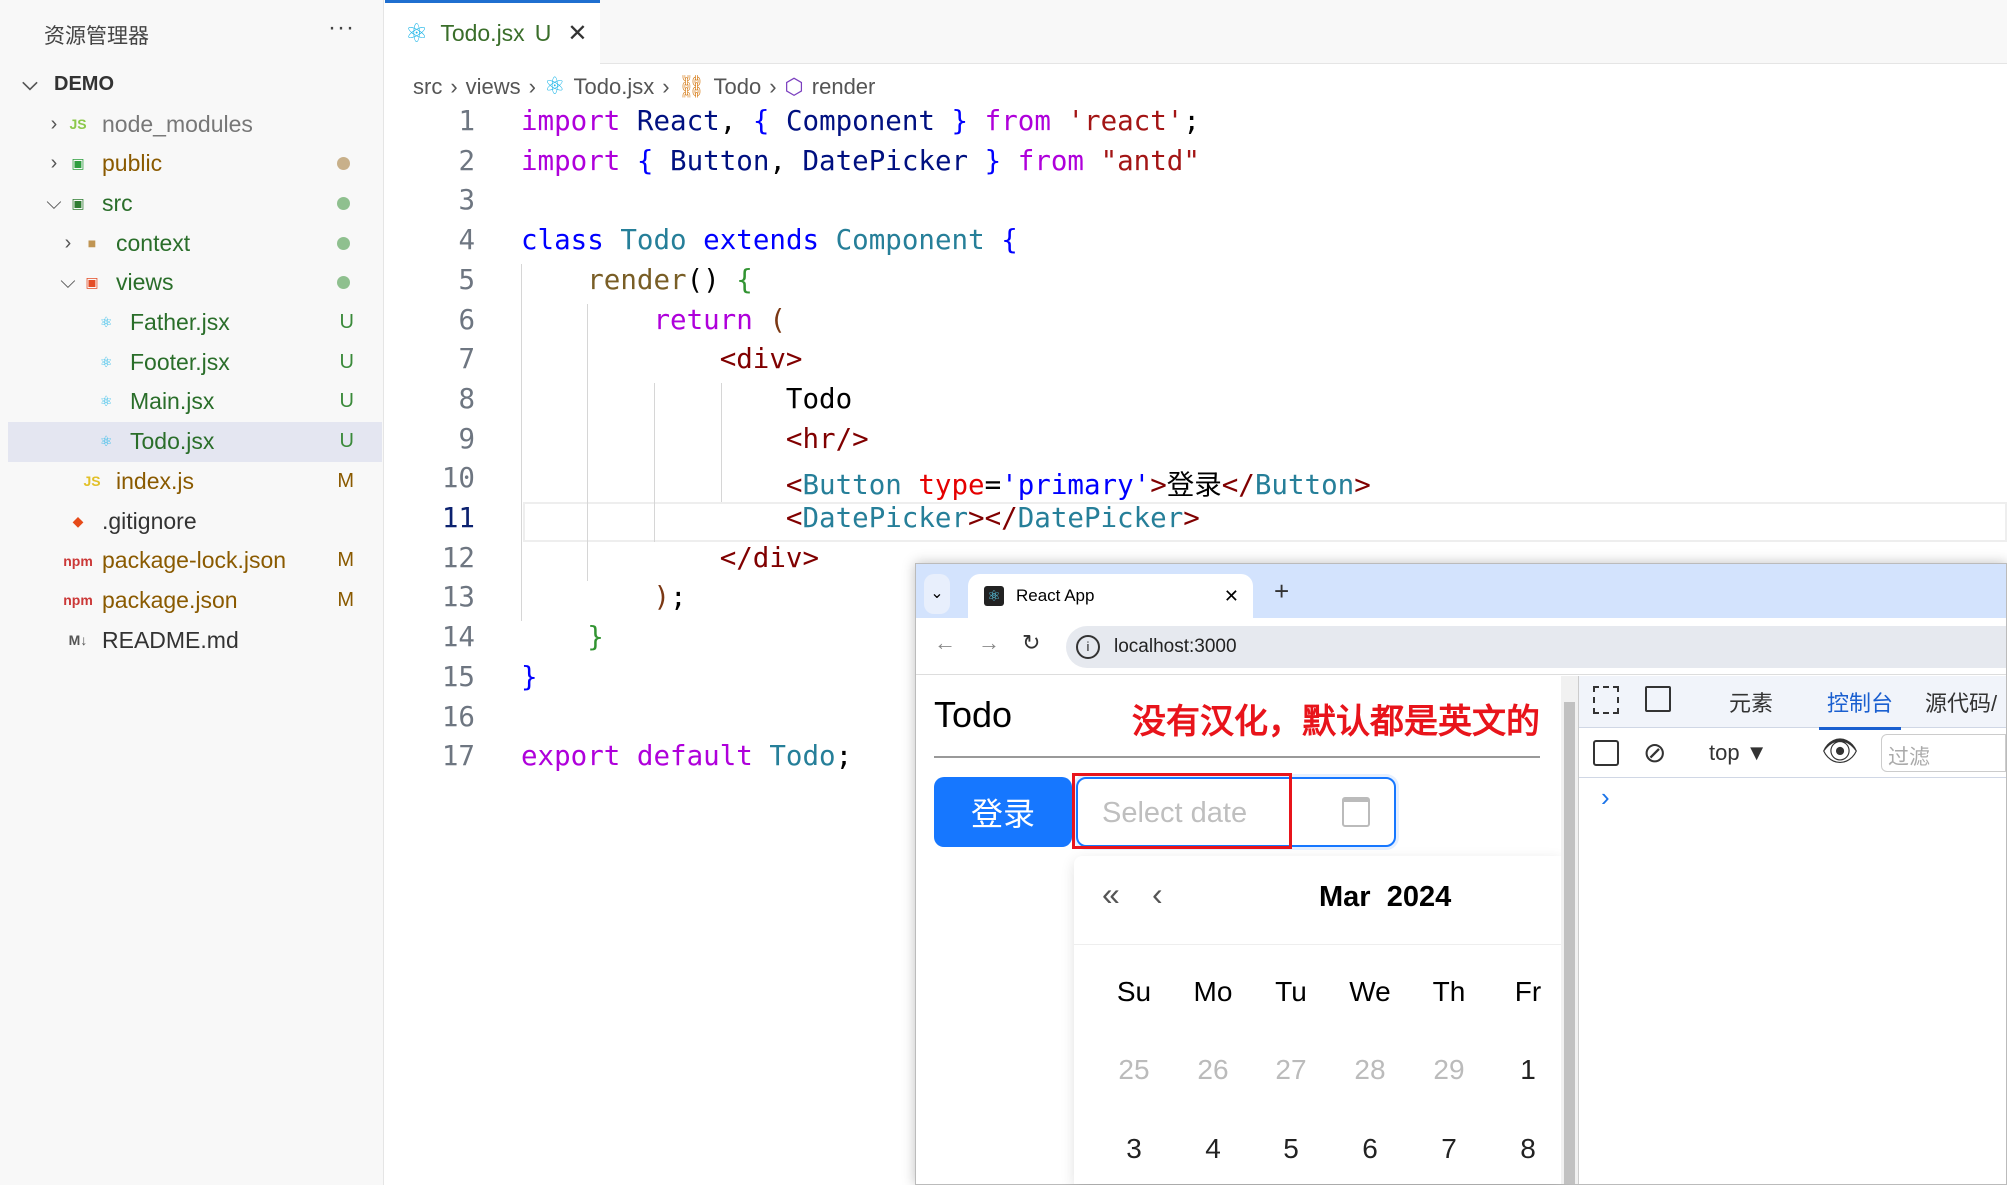  Describe the element at coordinates (761, 359) in the screenshot. I see `code-line: <div>` at that location.